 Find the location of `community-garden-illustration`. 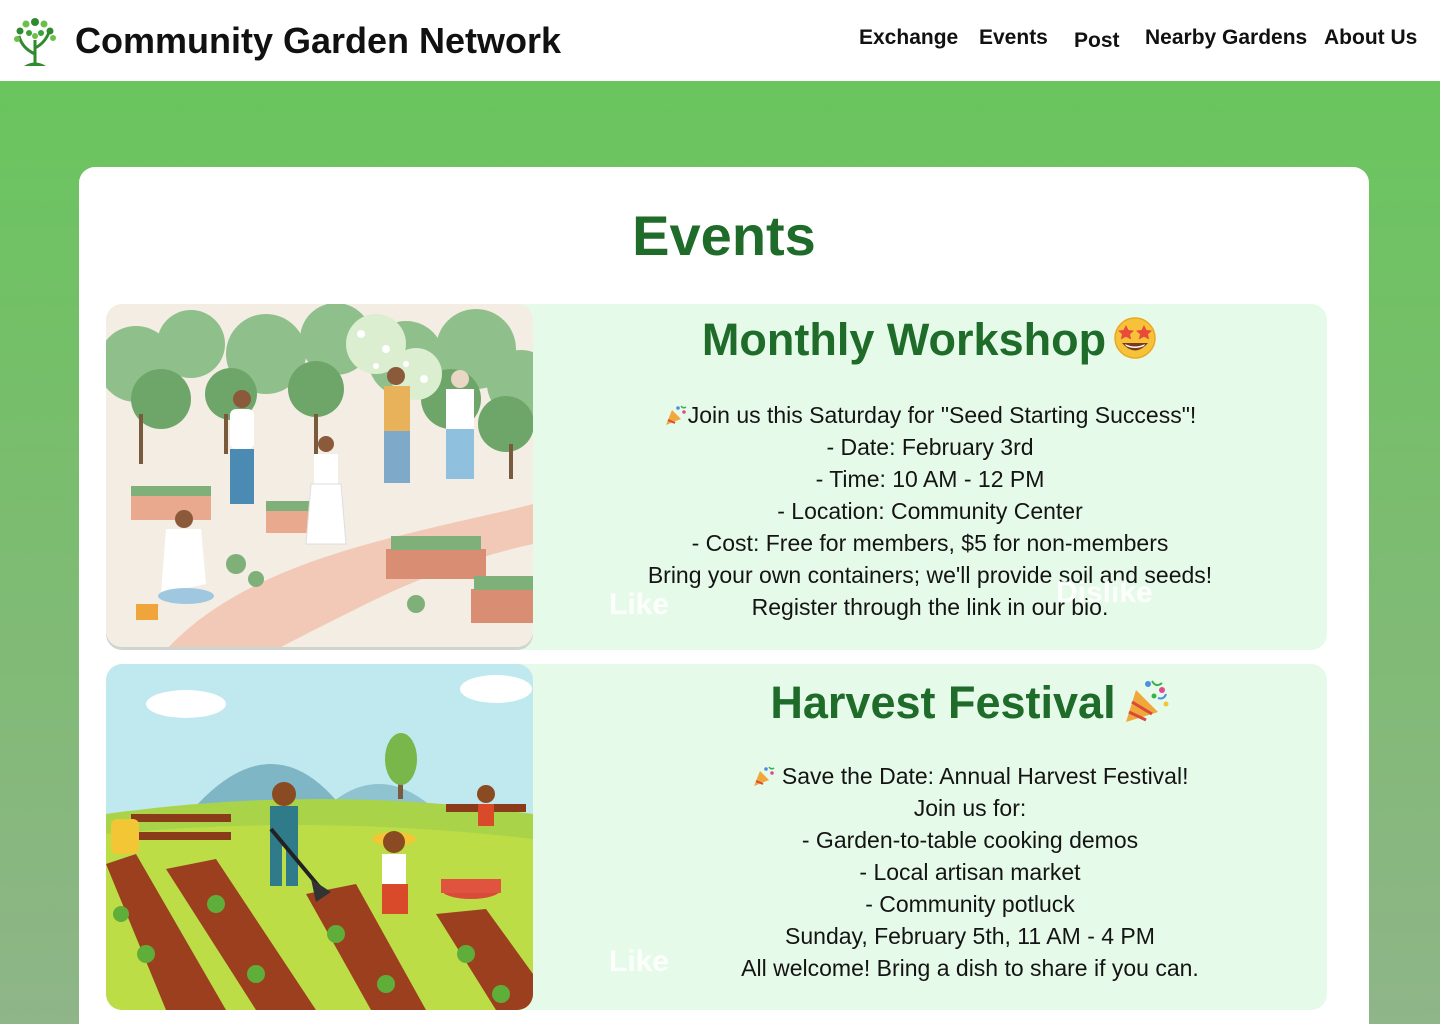

community-garden-illustration is located at coordinates (319, 475).